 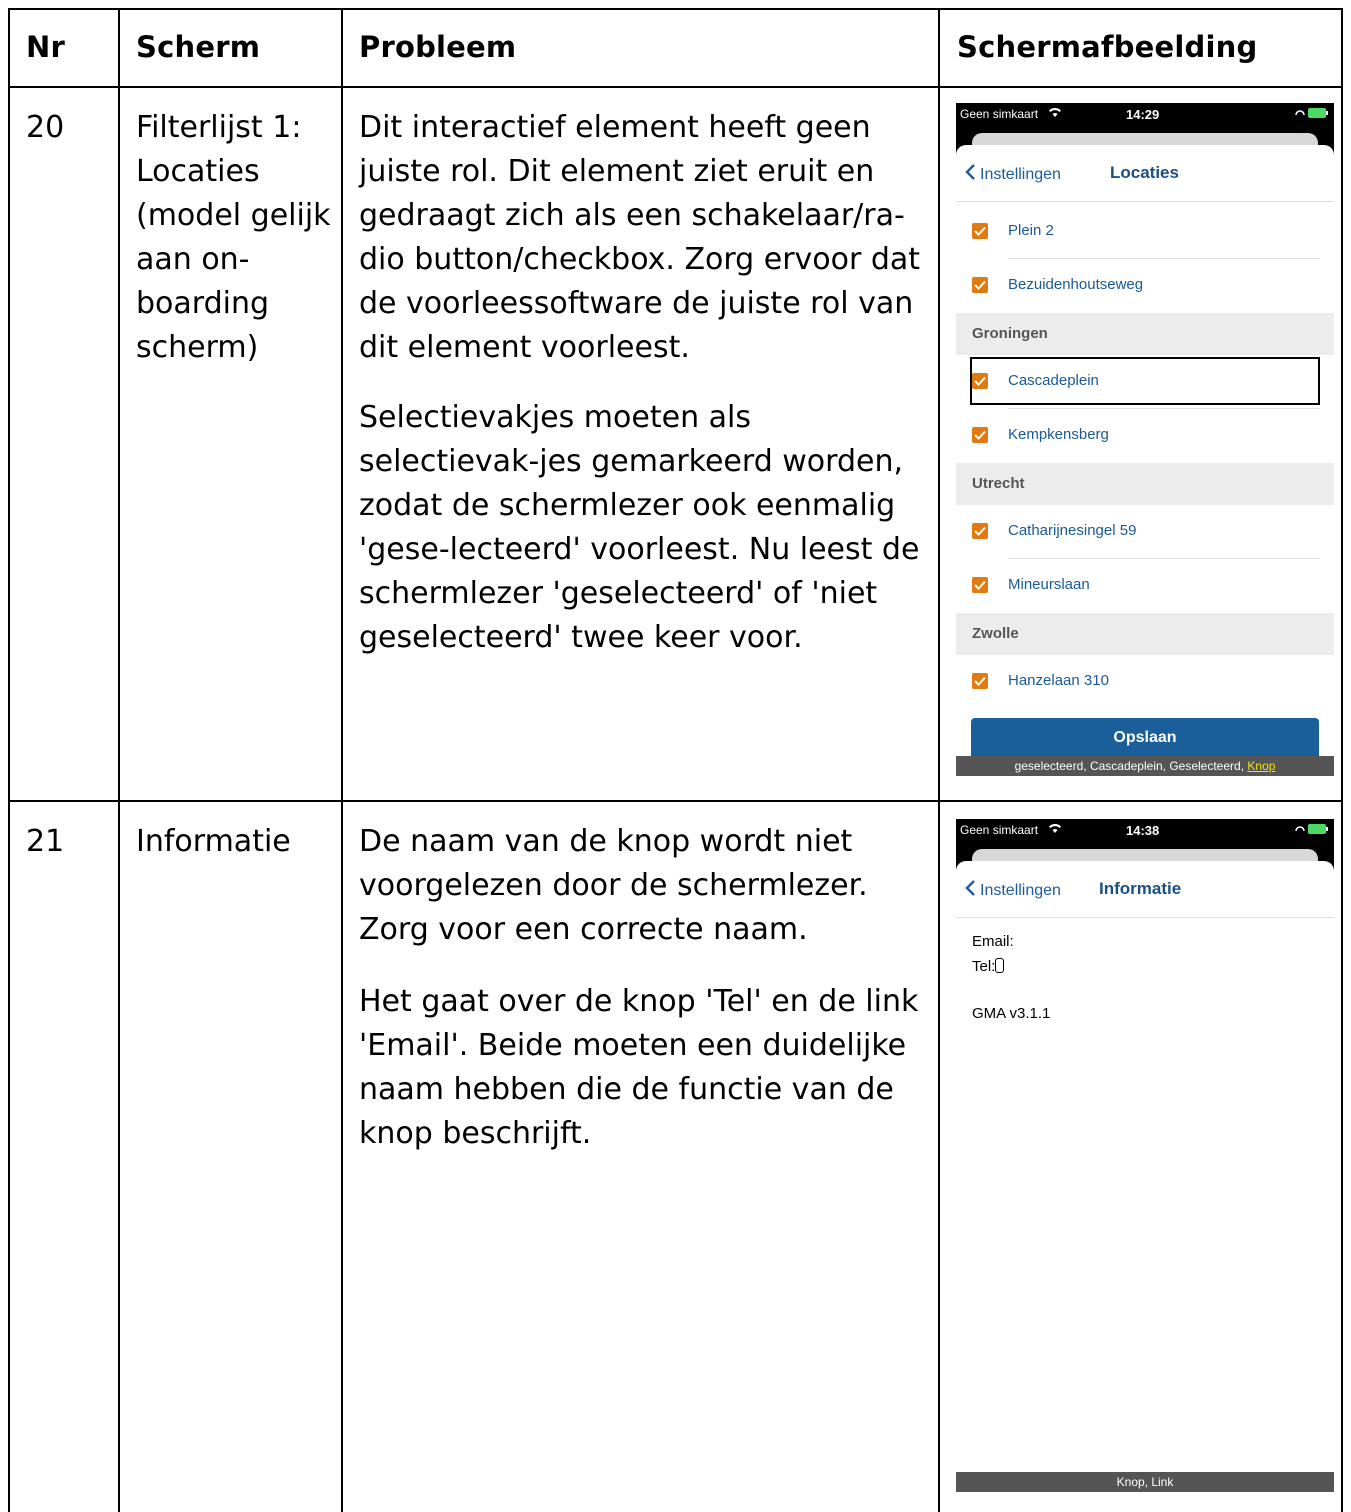 I want to click on voiceover-focus-ring, so click(x=1145, y=381).